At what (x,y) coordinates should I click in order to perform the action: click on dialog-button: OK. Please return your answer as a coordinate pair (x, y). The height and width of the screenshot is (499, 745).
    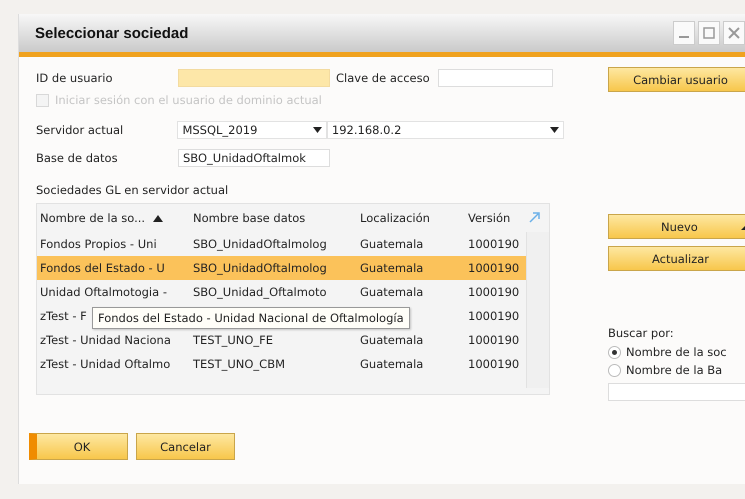
    Looking at the image, I should click on (78, 446).